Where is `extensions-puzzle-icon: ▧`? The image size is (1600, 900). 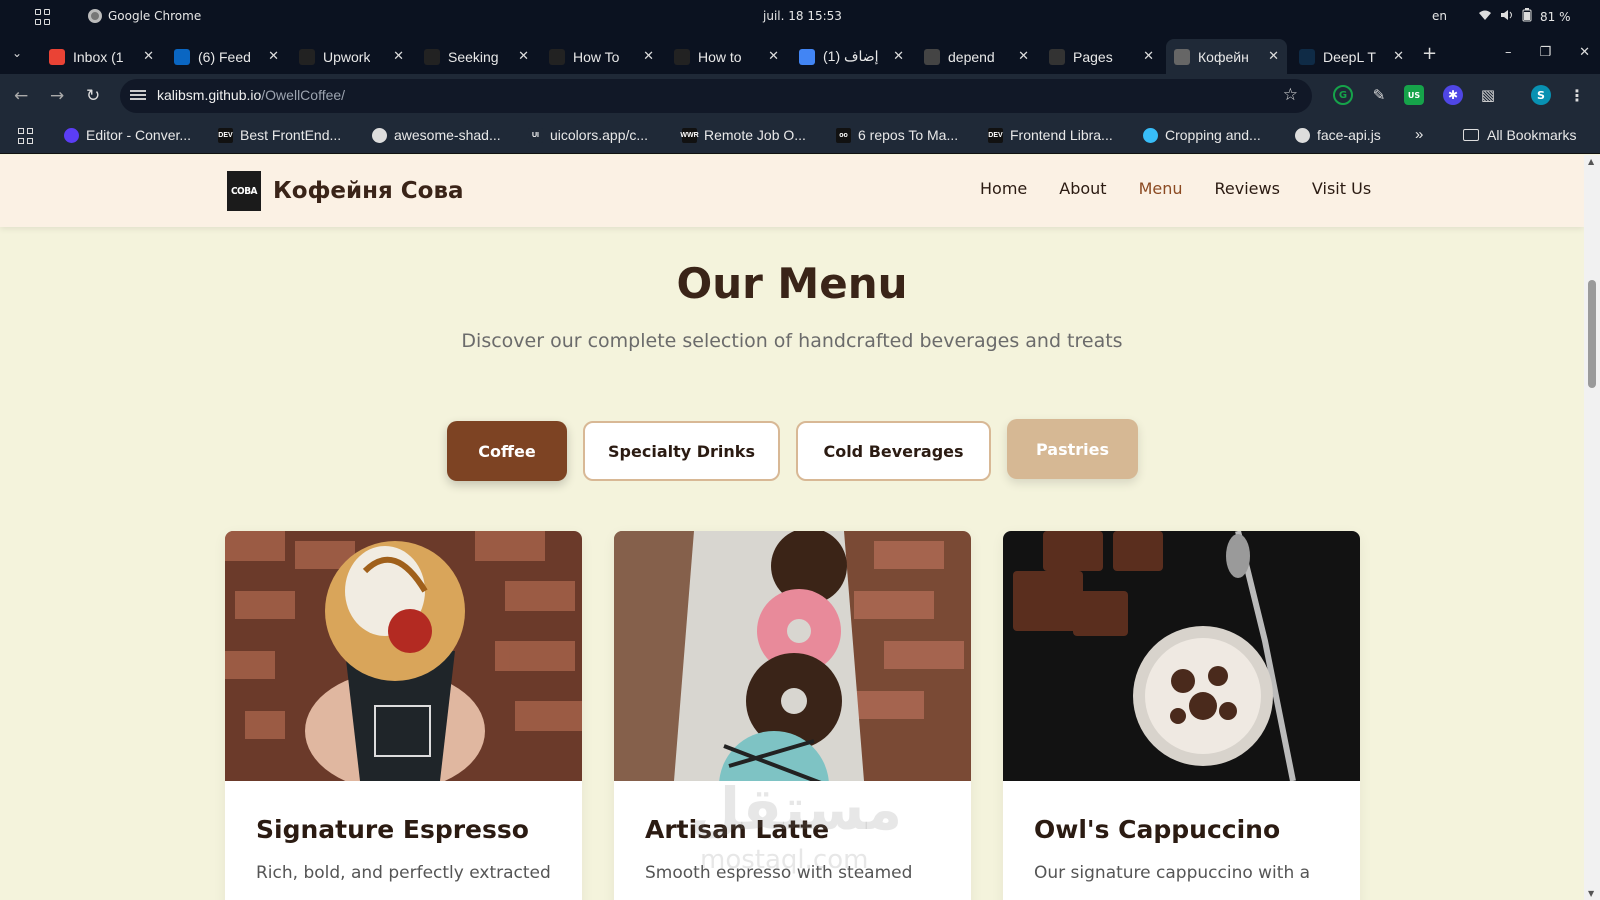
extensions-puzzle-icon: ▧ is located at coordinates (1488, 95).